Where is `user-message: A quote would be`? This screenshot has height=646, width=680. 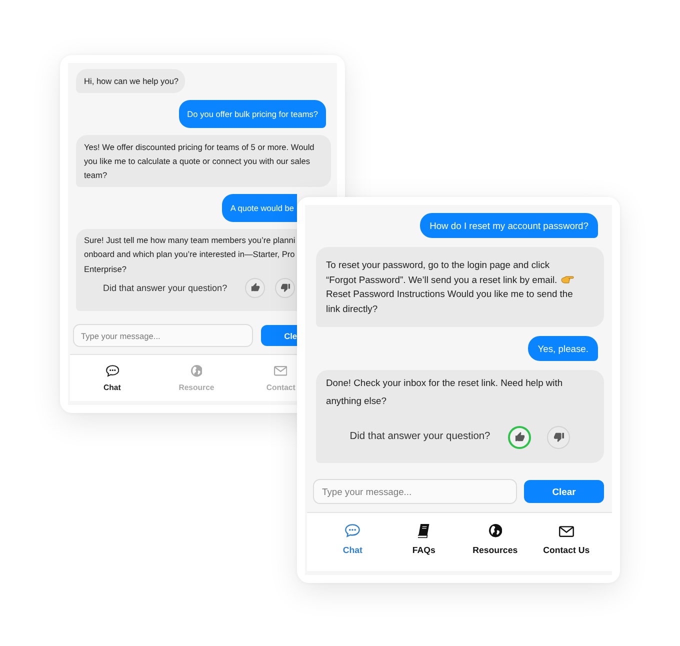
user-message: A quote would be is located at coordinates (259, 208).